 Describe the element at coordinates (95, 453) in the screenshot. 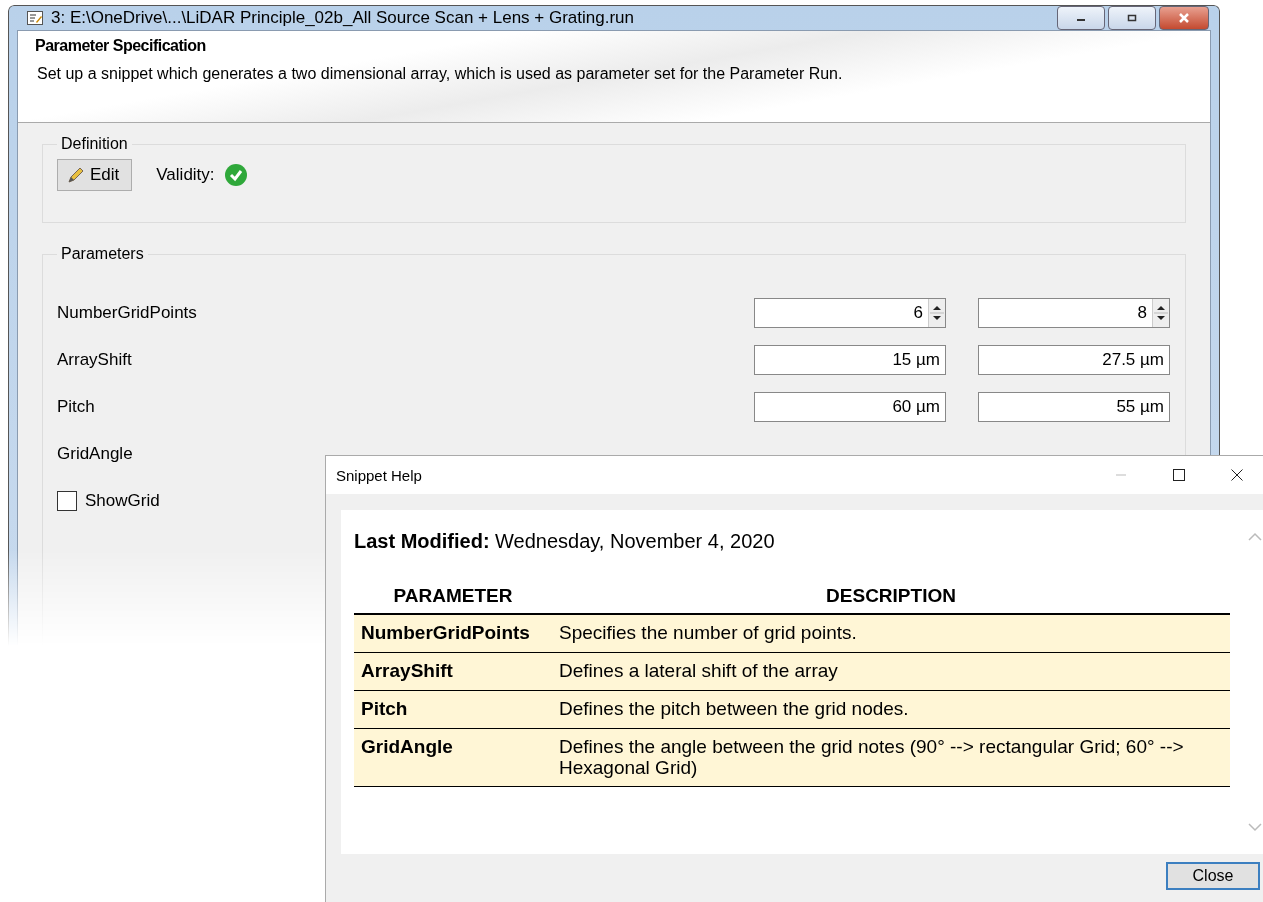

I see `parameter-label: GridAngle` at that location.